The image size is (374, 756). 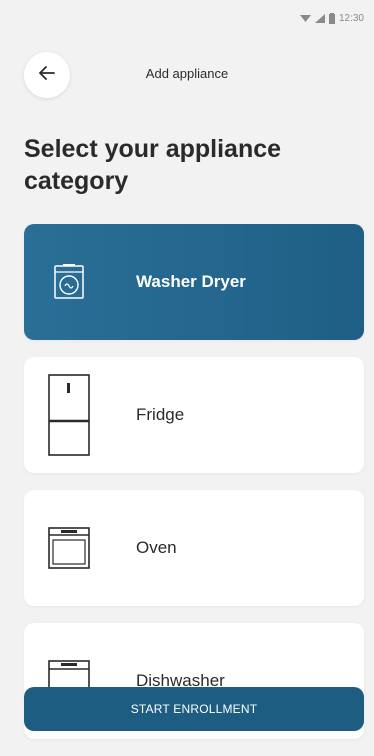 I want to click on category-label-washer-dryer: Washer Dryer, so click(x=191, y=281).